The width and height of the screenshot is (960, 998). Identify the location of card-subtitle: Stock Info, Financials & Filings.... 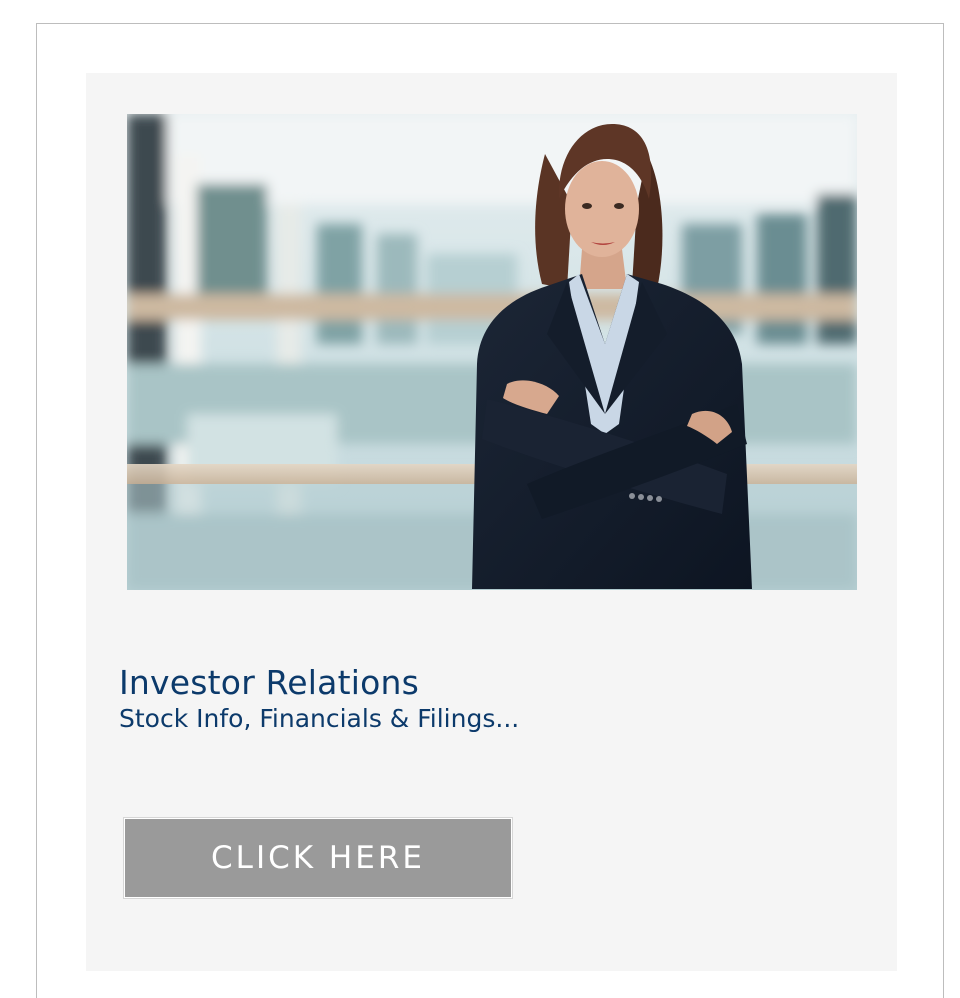
(319, 718).